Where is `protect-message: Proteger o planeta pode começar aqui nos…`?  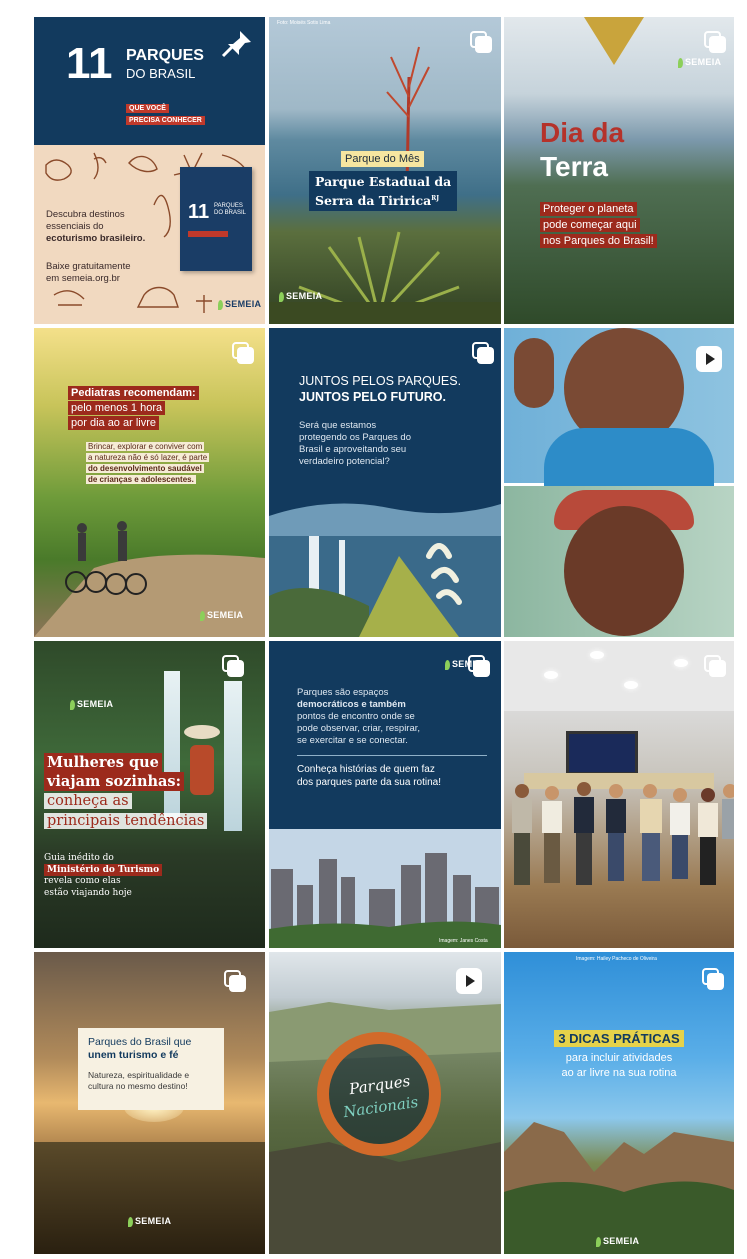
protect-message: Proteger o planeta pode começar aqui nos… is located at coordinates (598, 225).